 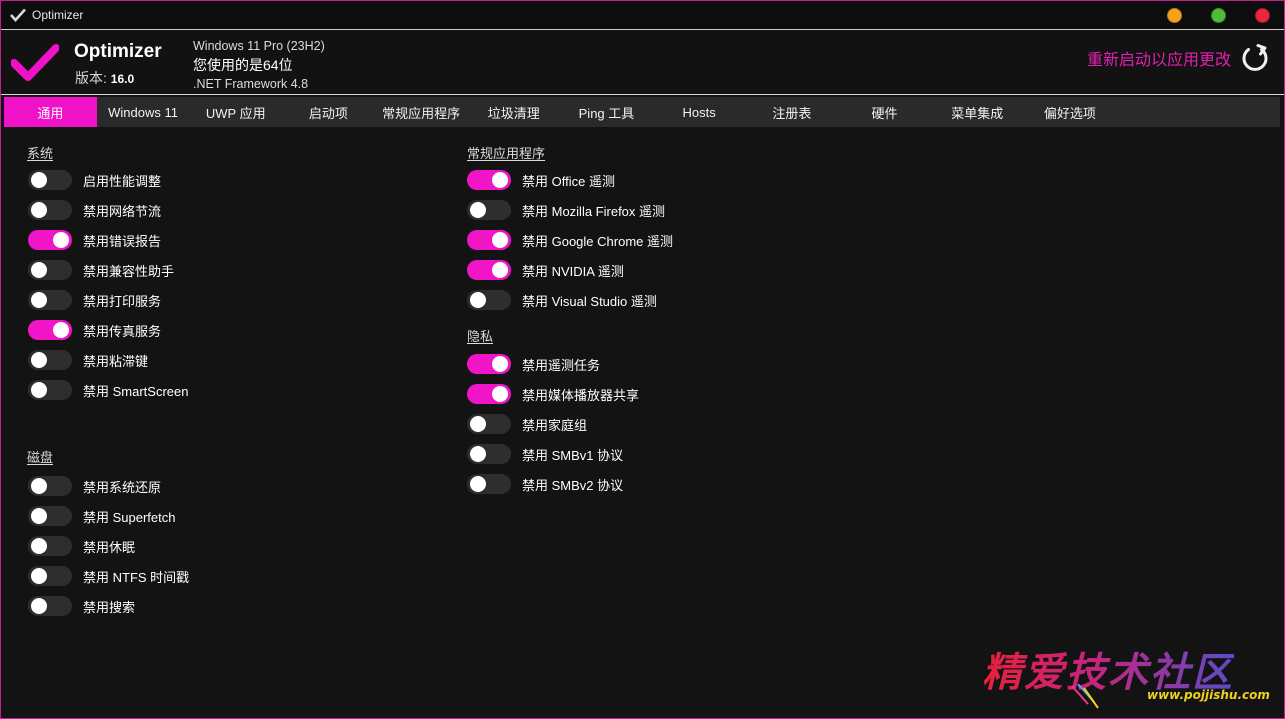 I want to click on toggle-label: 禁用遥测任务, so click(x=561, y=365).